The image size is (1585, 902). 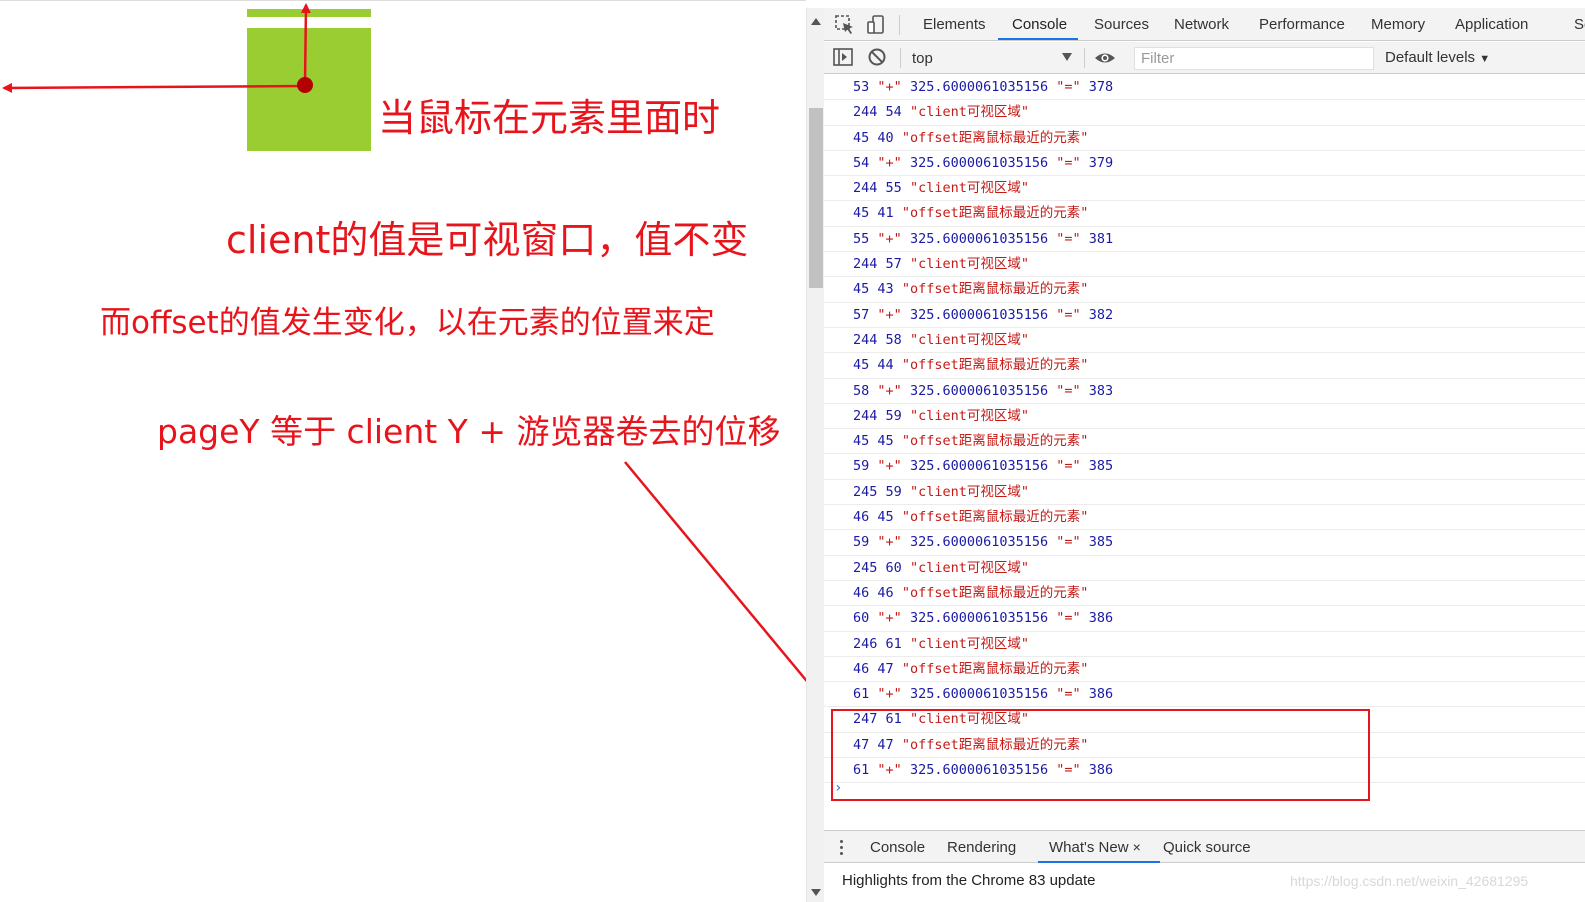 I want to click on tab-sources: Sources, so click(x=1121, y=24).